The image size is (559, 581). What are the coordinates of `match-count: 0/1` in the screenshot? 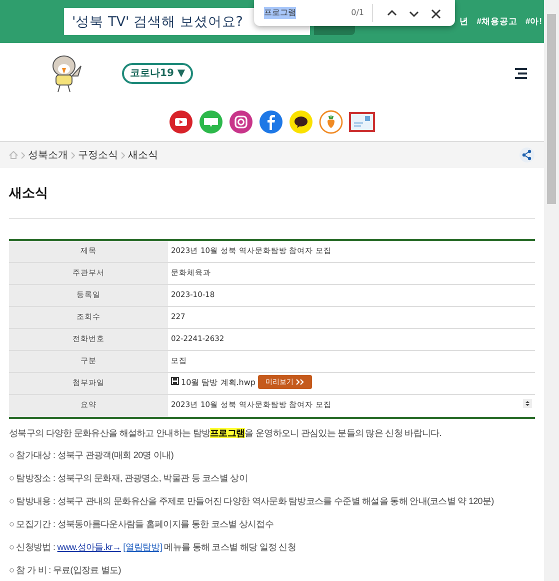 It's located at (357, 13).